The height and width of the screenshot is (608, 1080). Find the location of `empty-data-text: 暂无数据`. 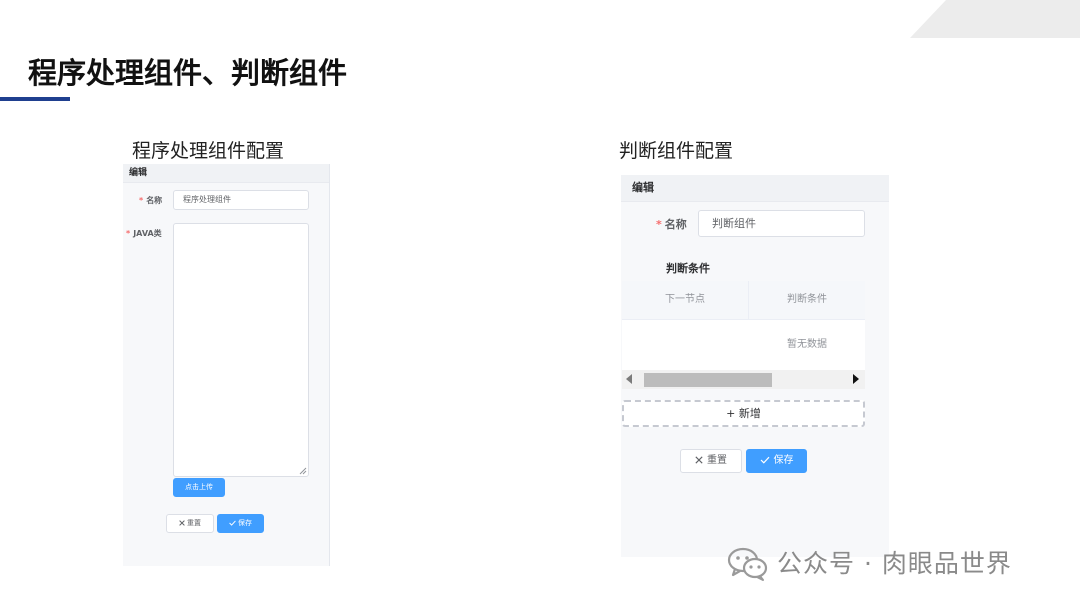

empty-data-text: 暂无数据 is located at coordinates (807, 344).